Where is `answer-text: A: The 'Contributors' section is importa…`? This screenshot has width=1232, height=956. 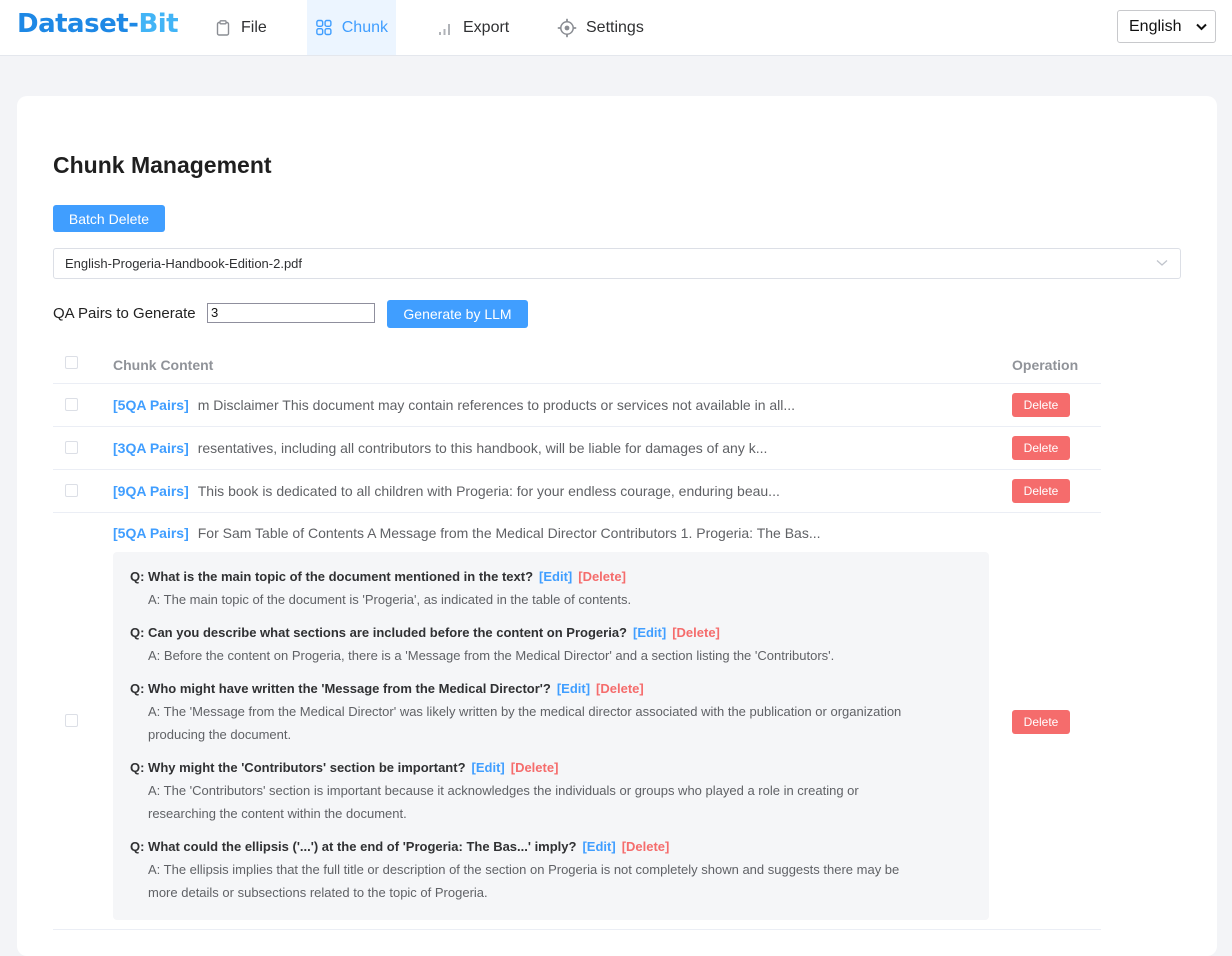 answer-text: A: The 'Contributors' section is importa… is located at coordinates (503, 790).